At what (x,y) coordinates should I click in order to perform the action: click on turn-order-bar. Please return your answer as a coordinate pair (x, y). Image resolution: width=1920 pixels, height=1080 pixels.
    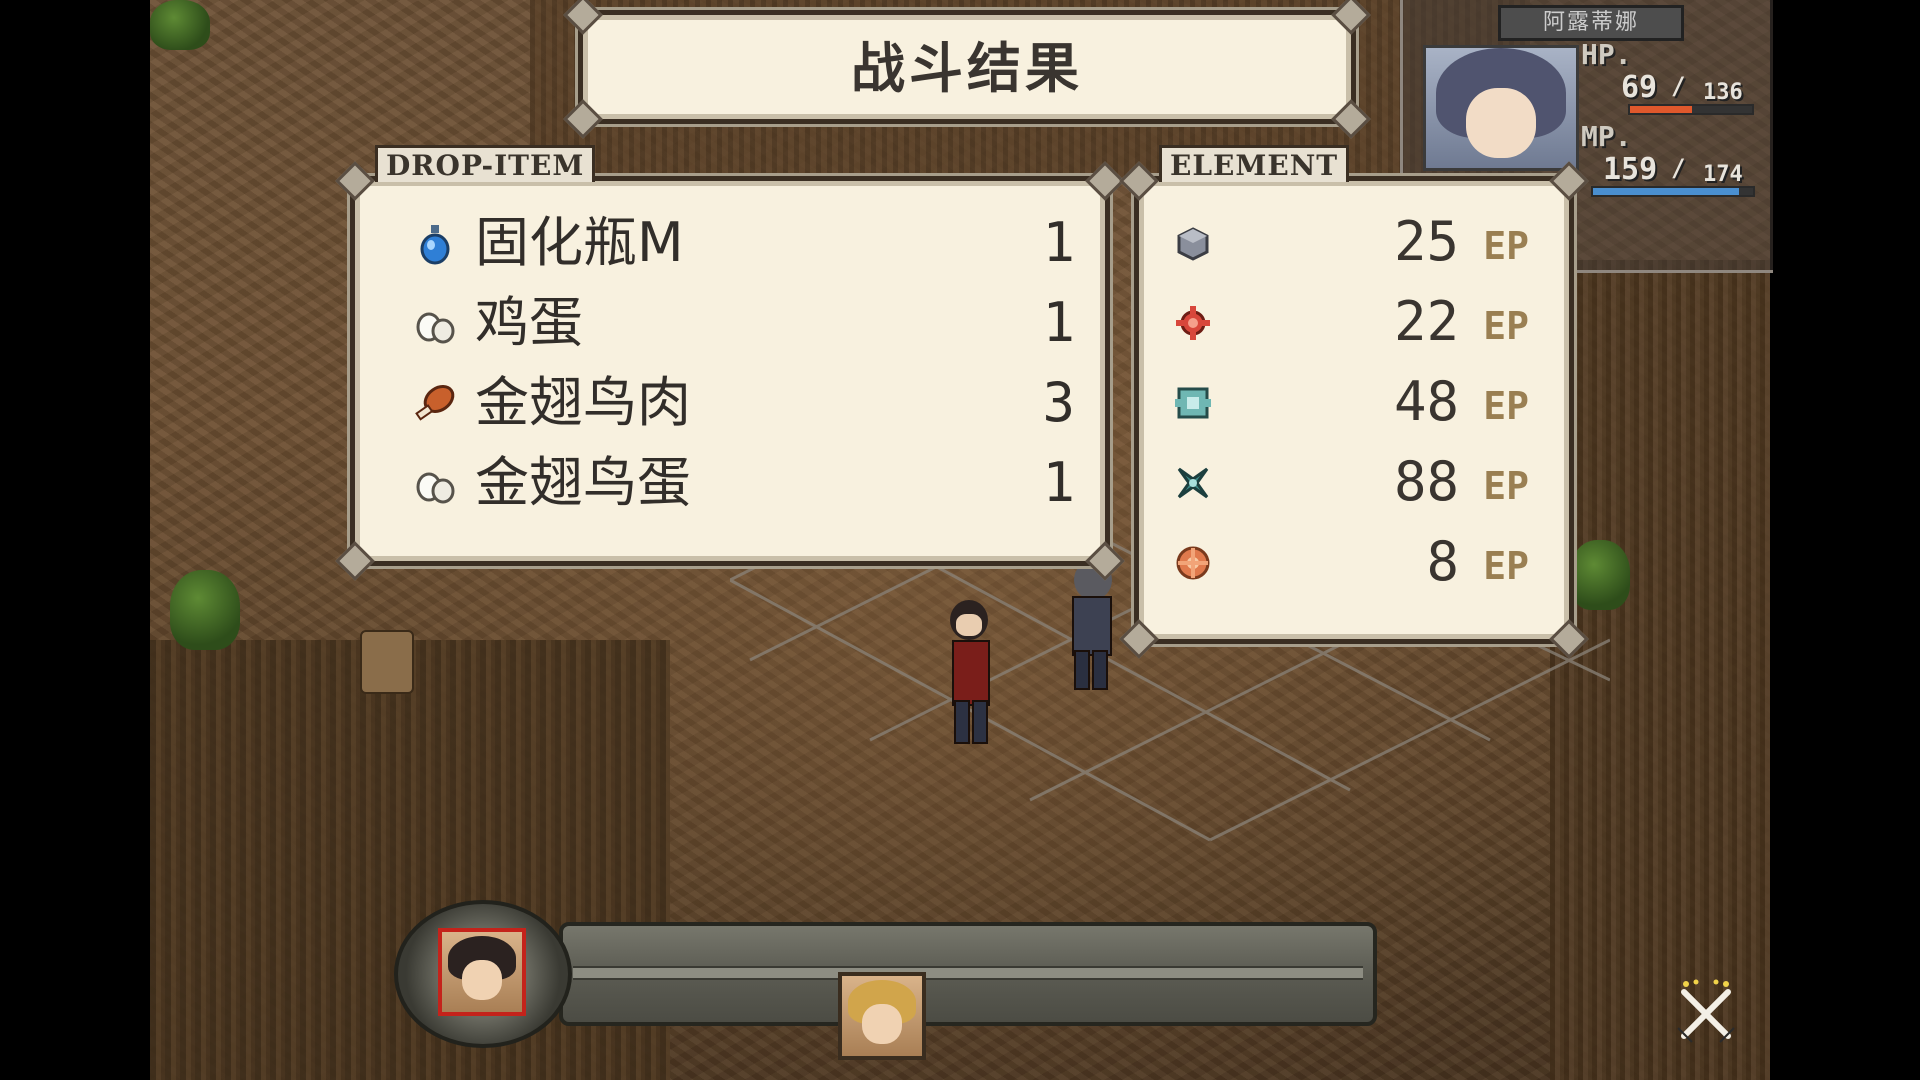
    Looking at the image, I should click on (894, 980).